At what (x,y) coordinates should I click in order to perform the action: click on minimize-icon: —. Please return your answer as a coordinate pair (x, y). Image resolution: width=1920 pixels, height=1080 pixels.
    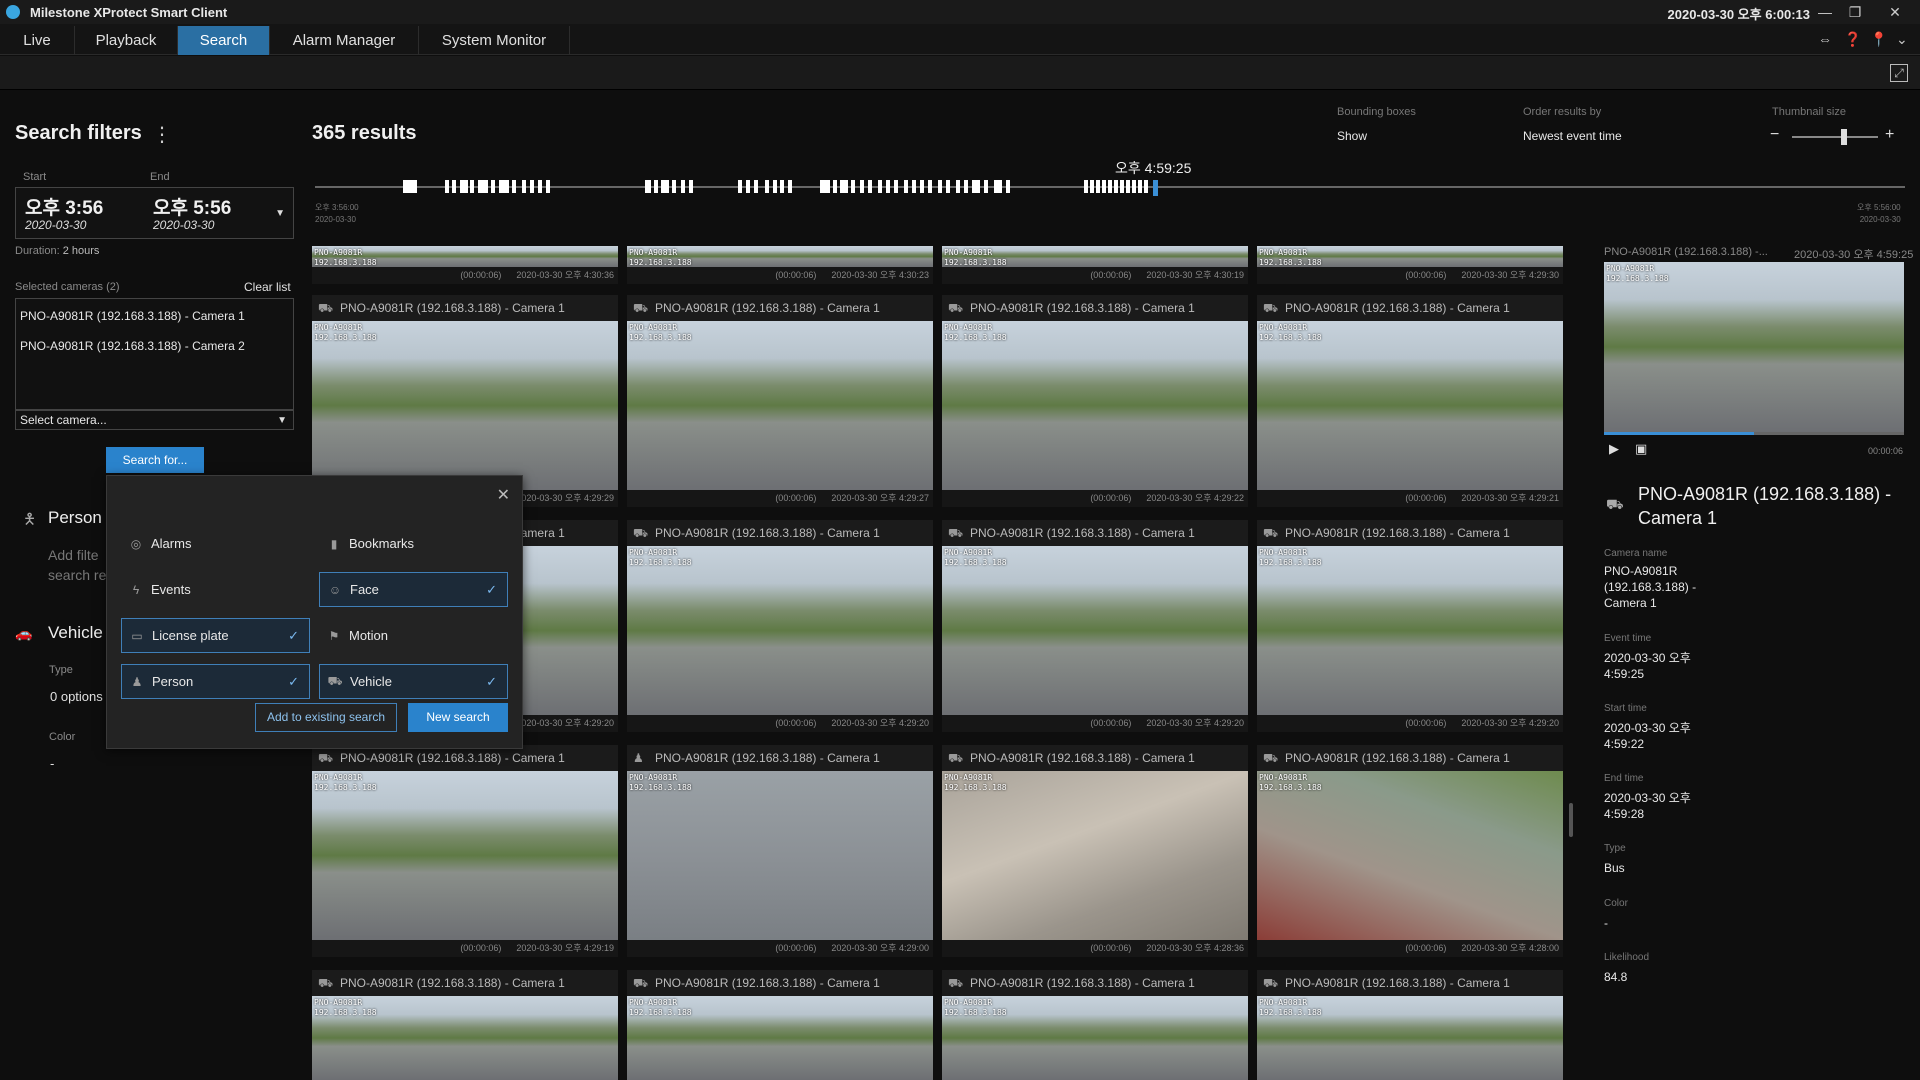
    Looking at the image, I should click on (1825, 12).